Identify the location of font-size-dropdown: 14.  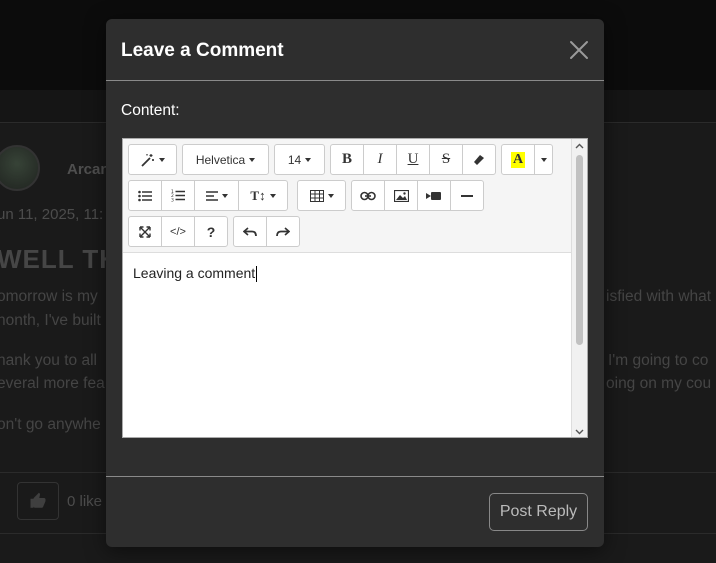
(299, 159).